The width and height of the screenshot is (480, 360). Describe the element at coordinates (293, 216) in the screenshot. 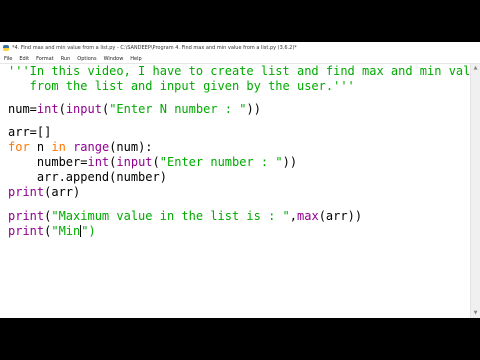

I see `code-text: ,` at that location.